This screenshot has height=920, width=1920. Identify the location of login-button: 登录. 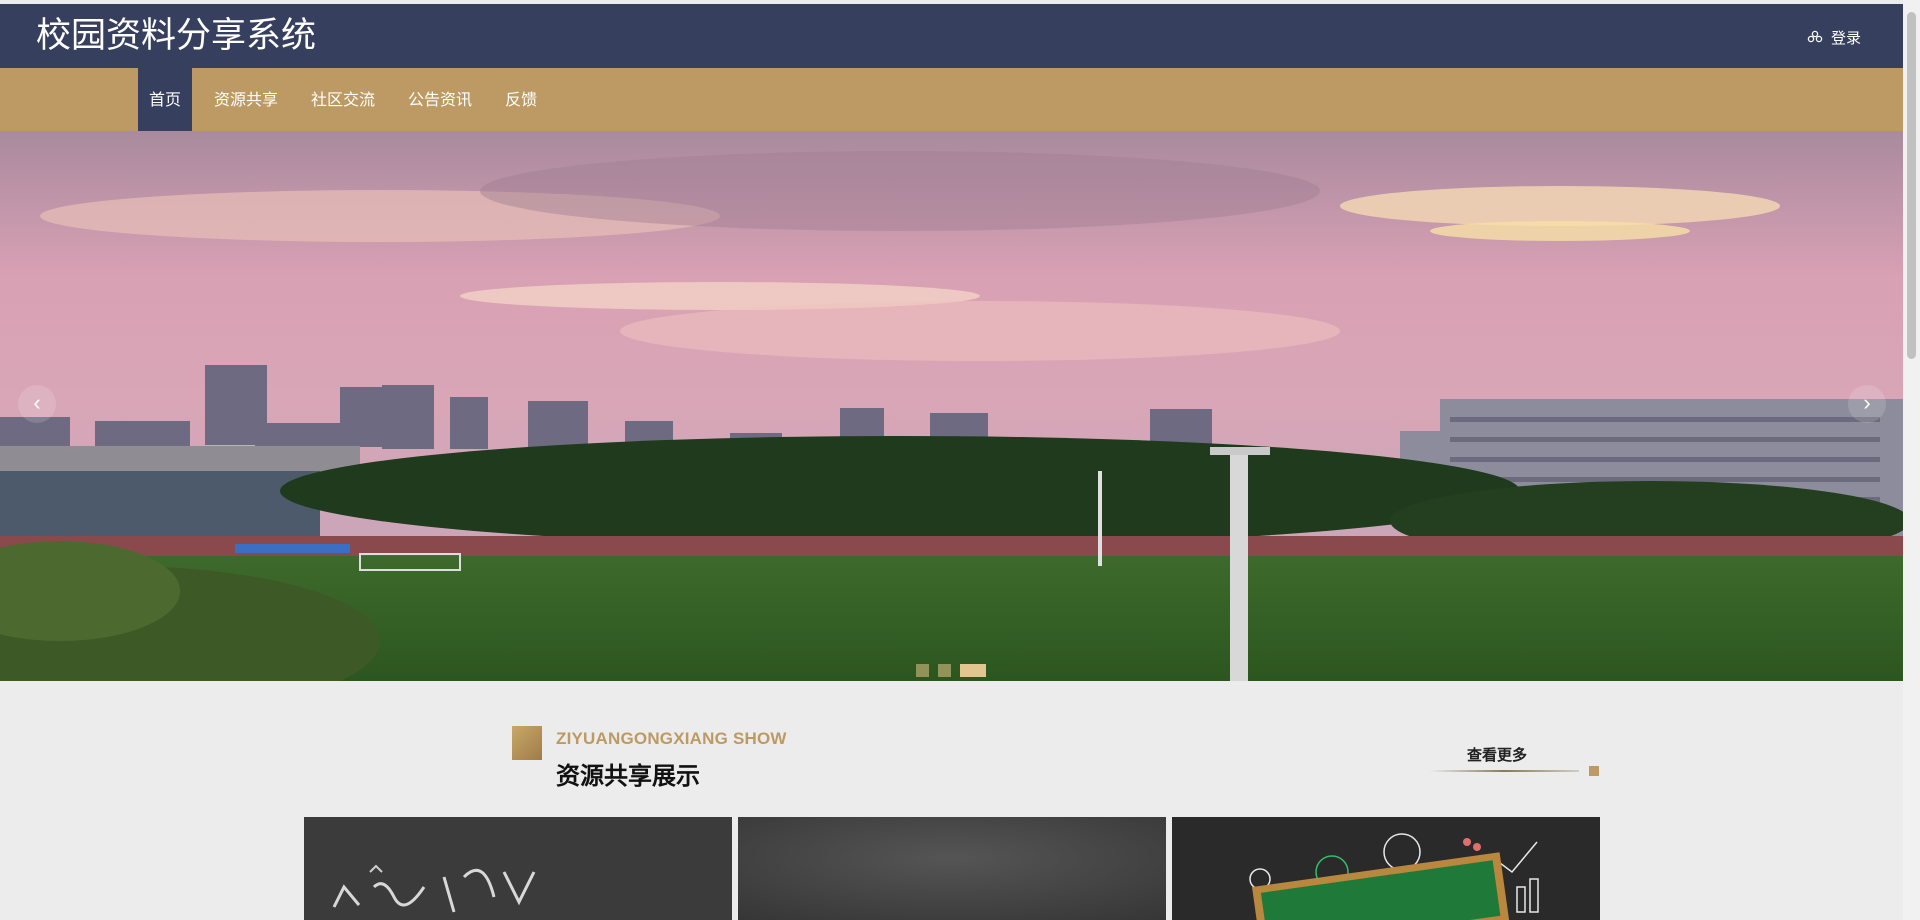
(1834, 37).